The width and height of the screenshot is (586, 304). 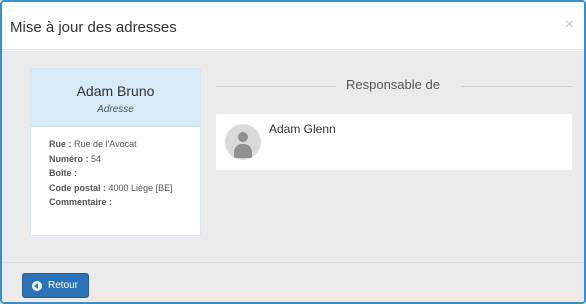 I want to click on person-name: Adam Bruno, so click(x=115, y=91).